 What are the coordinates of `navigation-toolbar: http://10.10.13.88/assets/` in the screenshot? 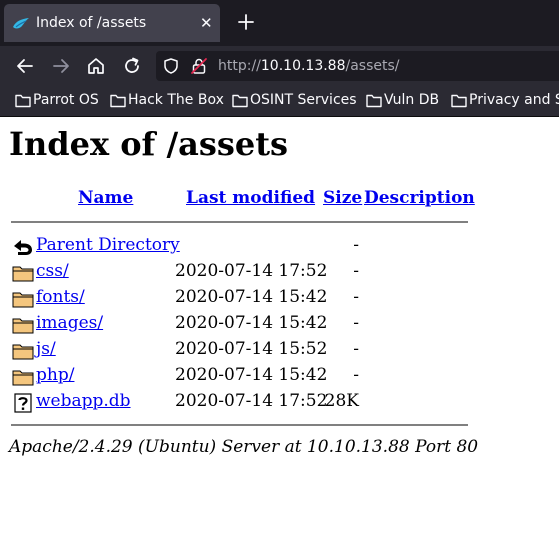 It's located at (279, 66).